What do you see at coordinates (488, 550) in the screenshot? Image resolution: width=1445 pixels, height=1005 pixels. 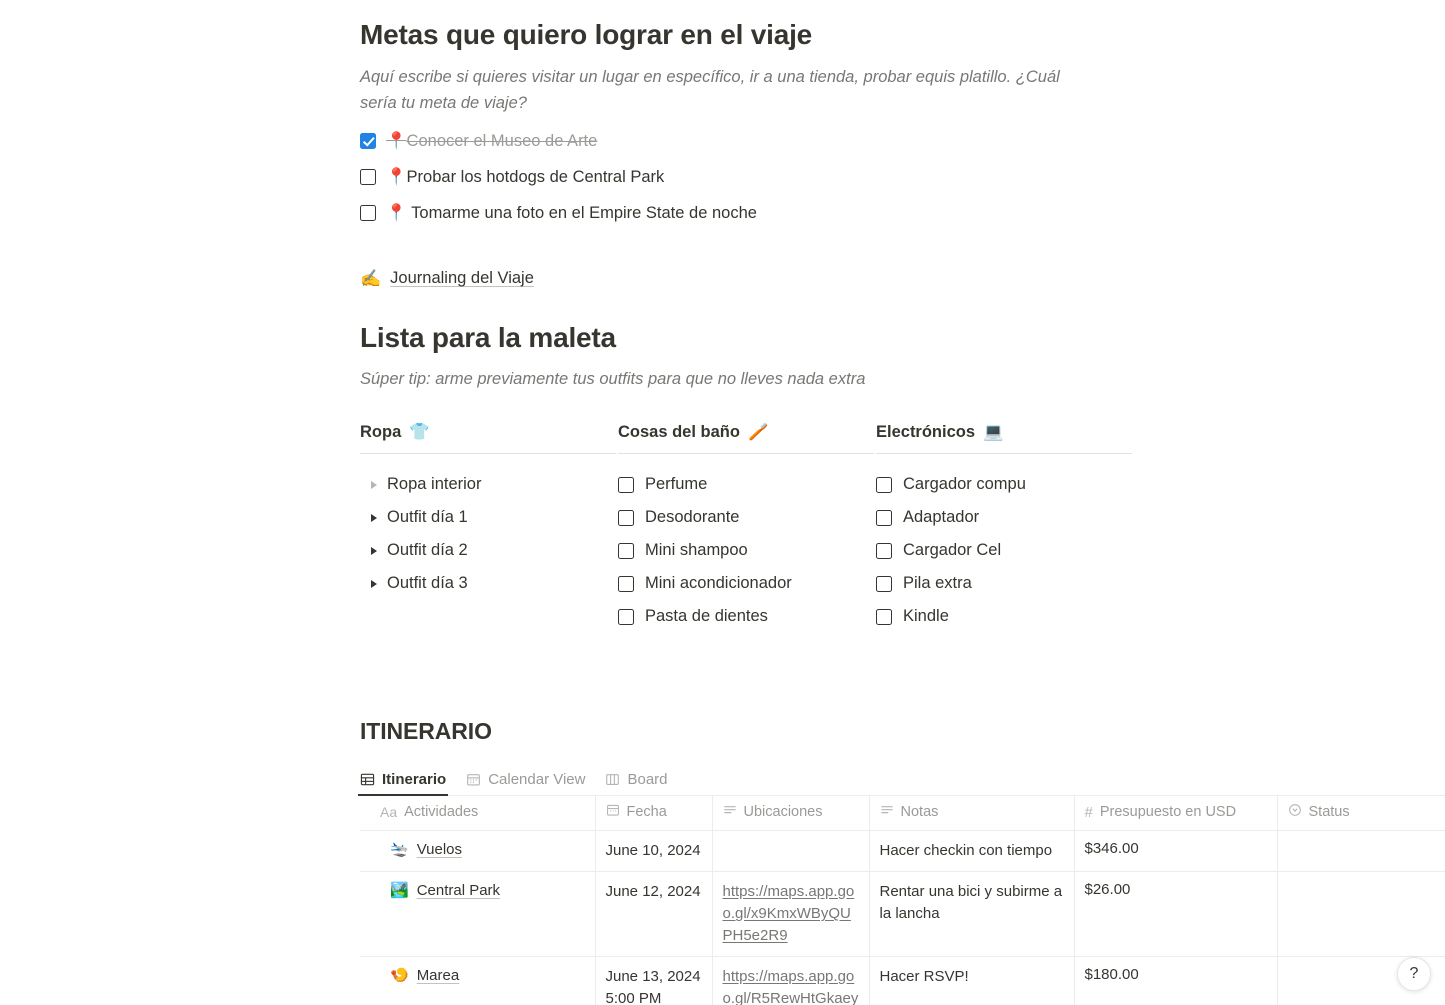 I see `toggle-item: Outfit día 2` at bounding box center [488, 550].